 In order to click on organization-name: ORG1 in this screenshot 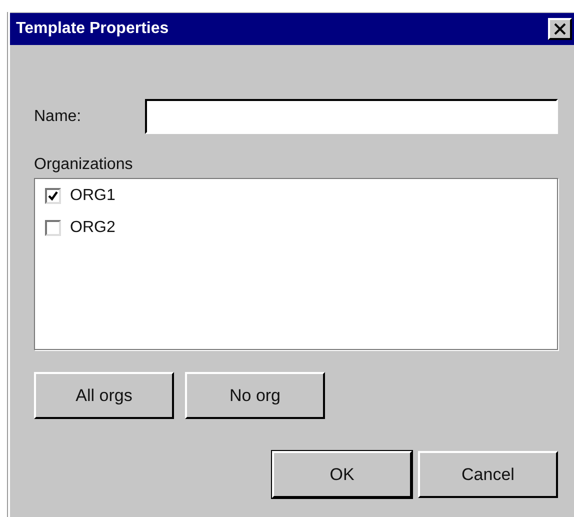, I will do `click(93, 196)`.